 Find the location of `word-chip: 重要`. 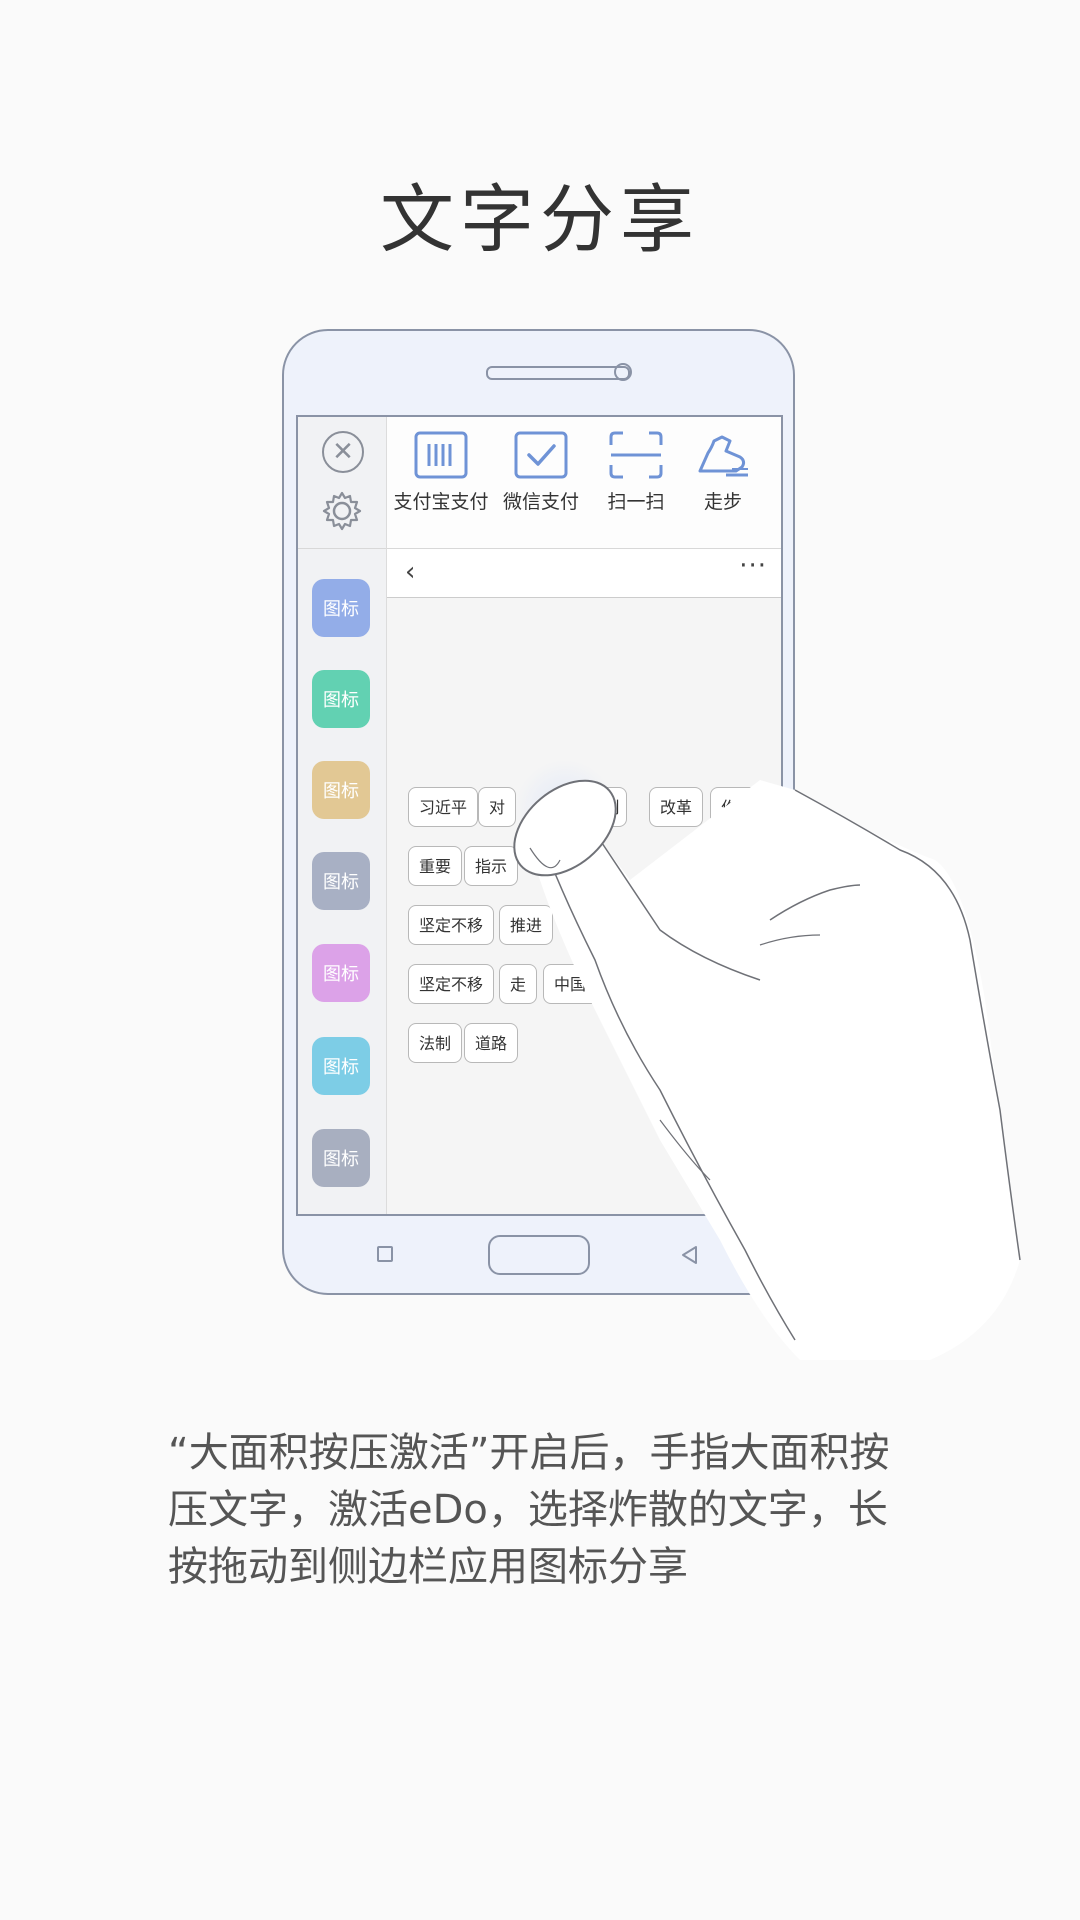

word-chip: 重要 is located at coordinates (435, 866).